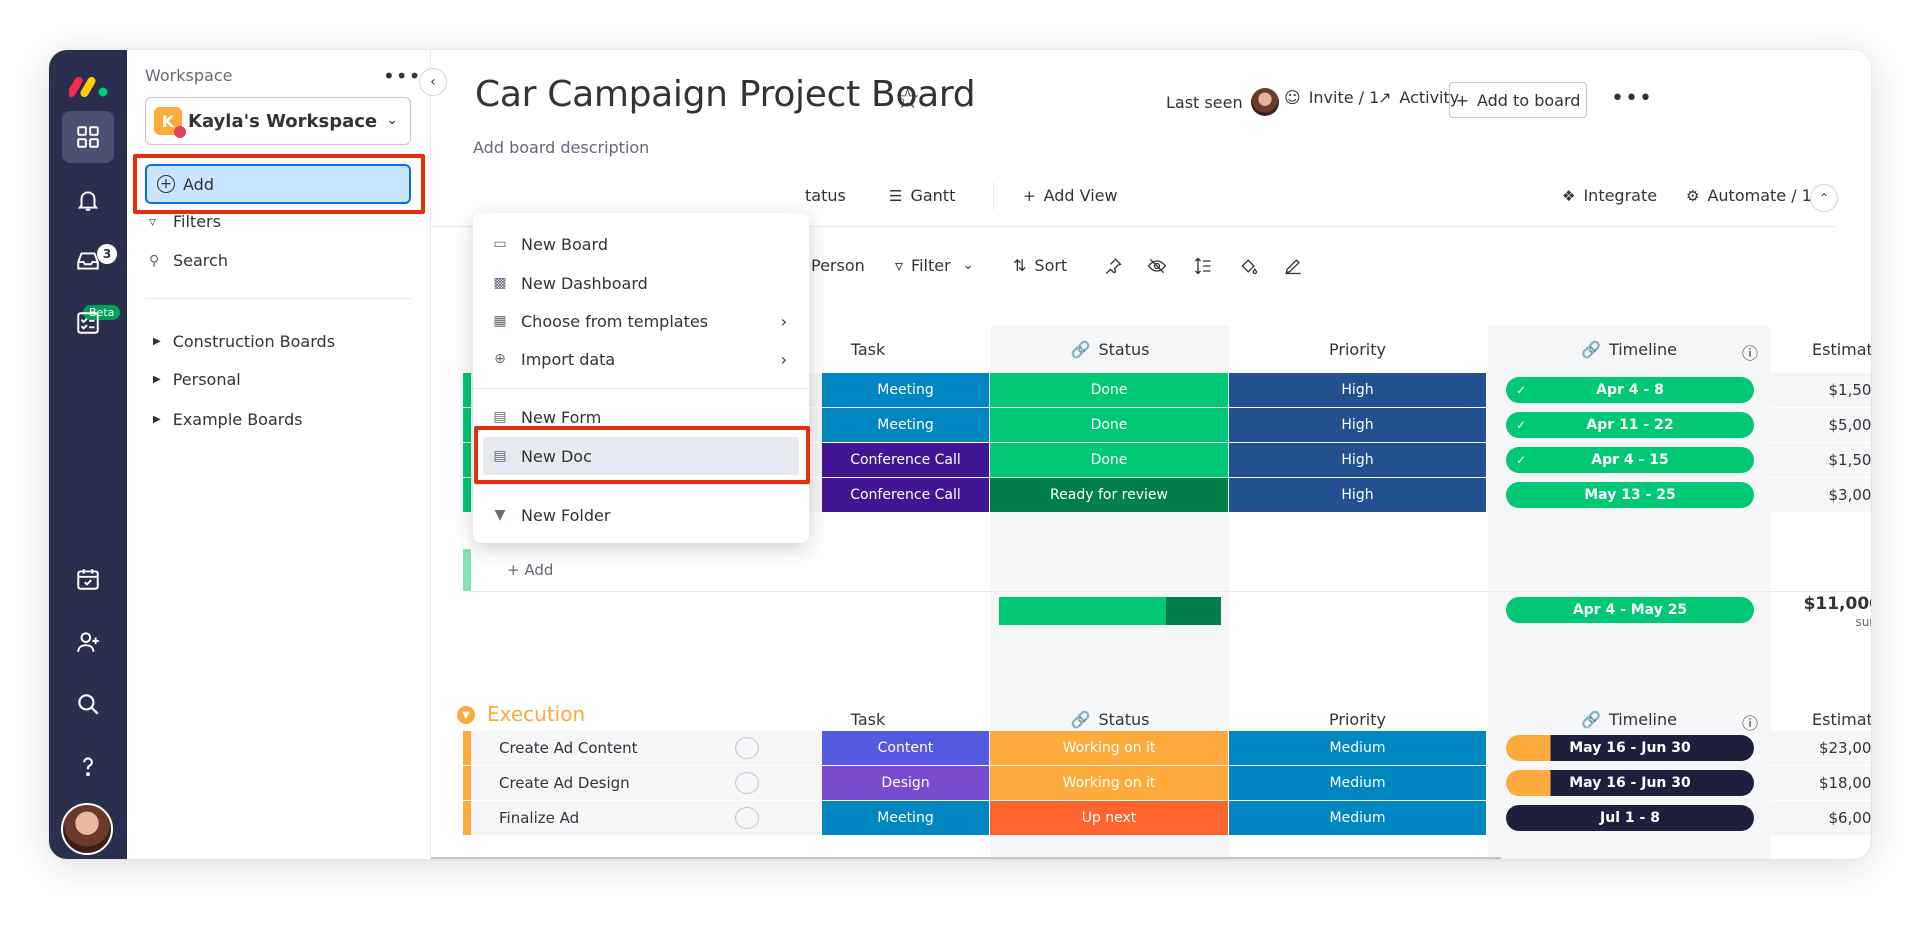 The height and width of the screenshot is (928, 1920). Describe the element at coordinates (1293, 266) in the screenshot. I see `format-button` at that location.